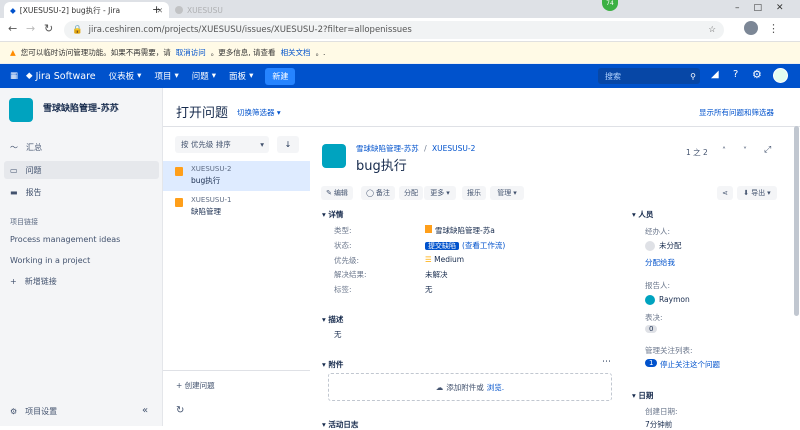  Describe the element at coordinates (21, 110) in the screenshot. I see `project-avatar` at that location.